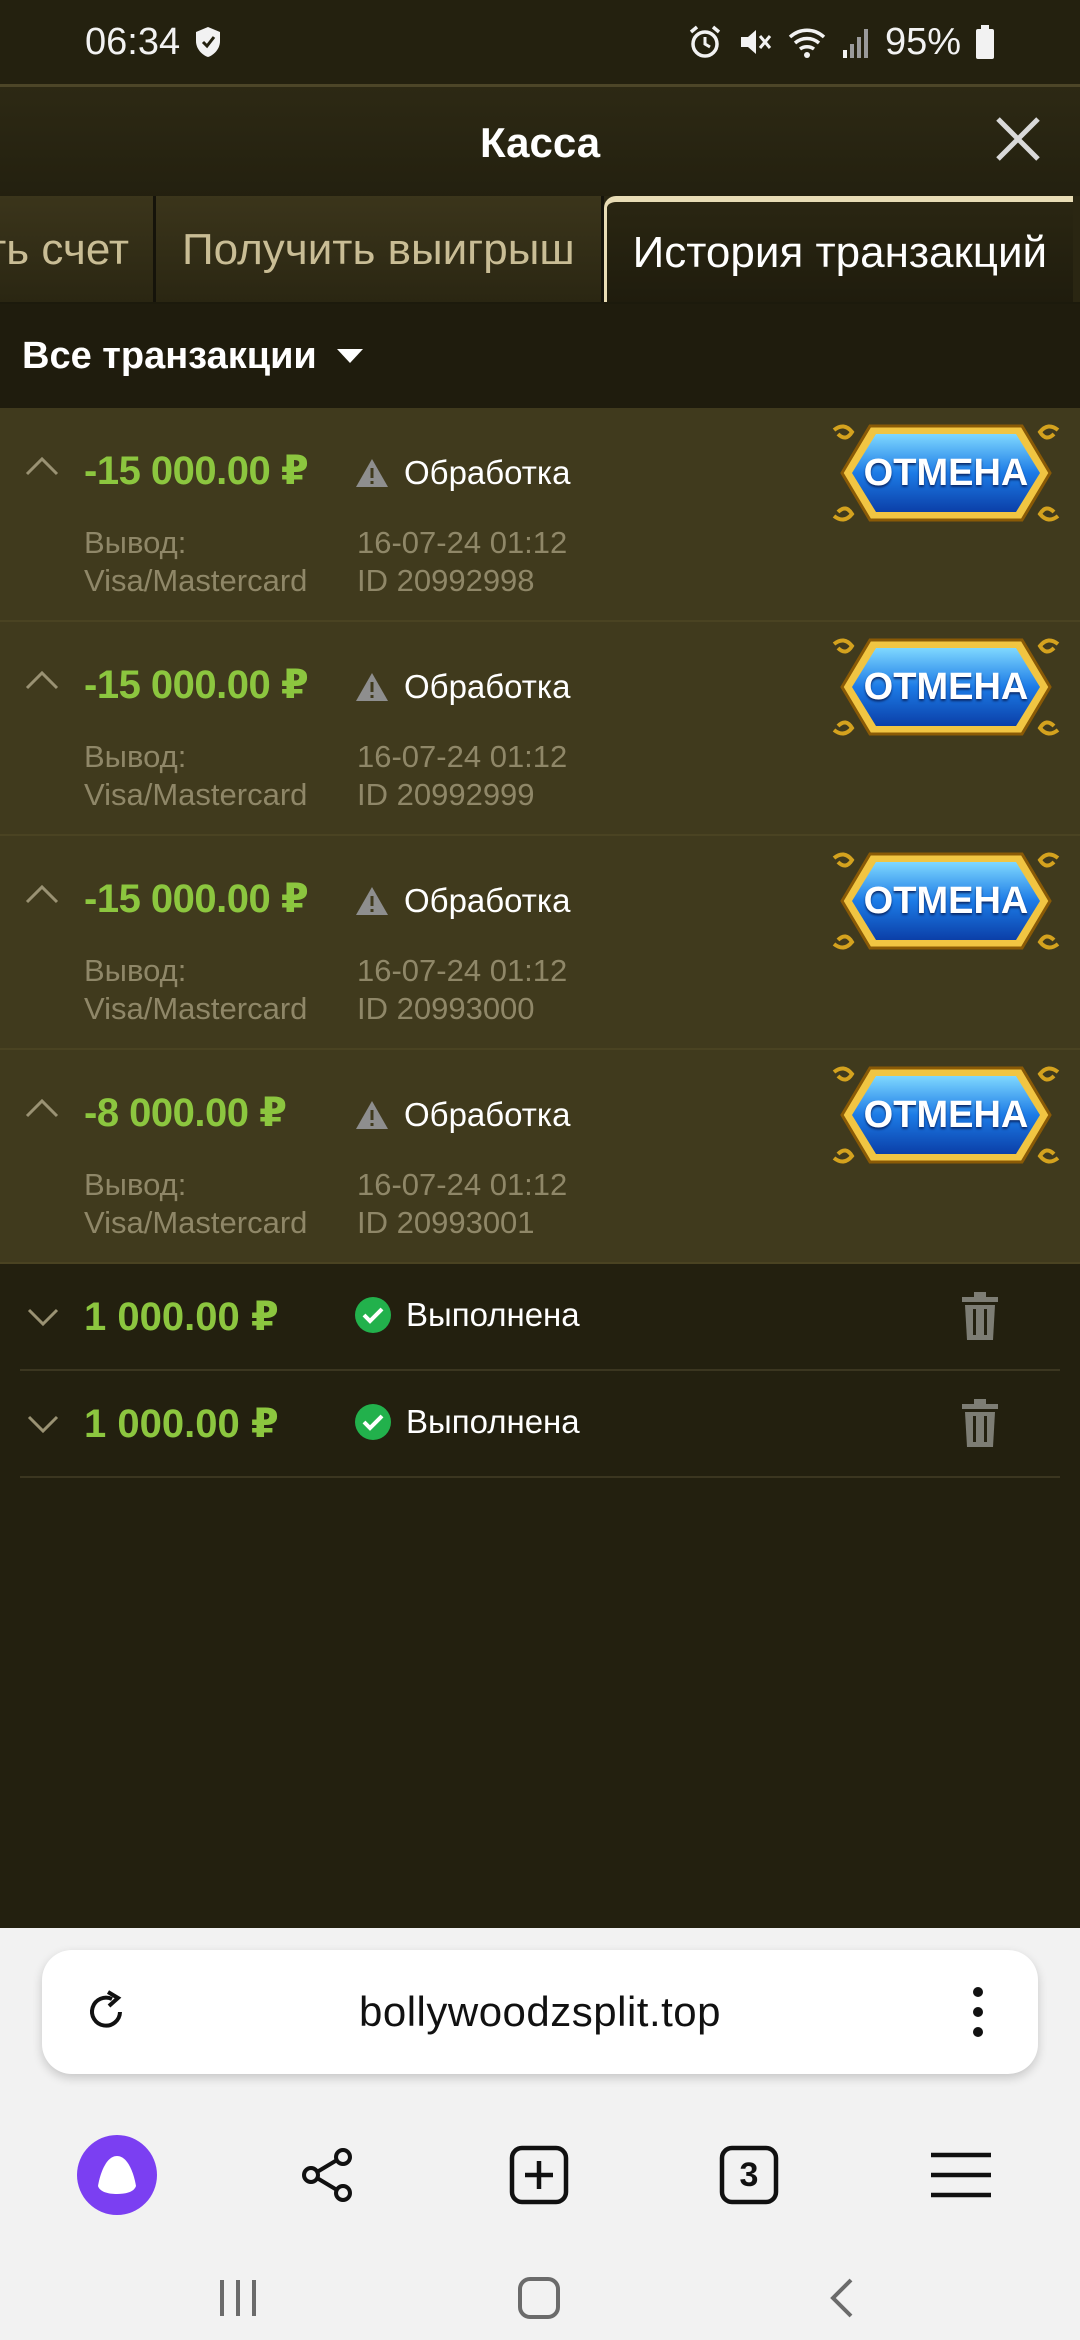  Describe the element at coordinates (462, 562) in the screenshot. I see `transaction-meta: 16-07-24 01:12 ID 20992998` at that location.